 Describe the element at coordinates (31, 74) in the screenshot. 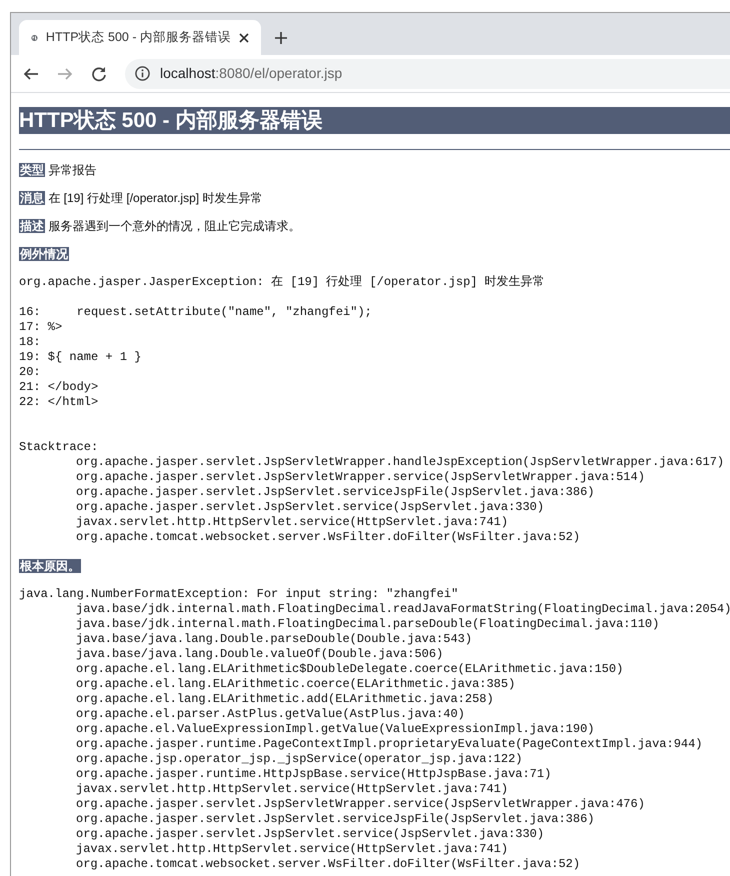

I see `back-arrow-icon` at that location.